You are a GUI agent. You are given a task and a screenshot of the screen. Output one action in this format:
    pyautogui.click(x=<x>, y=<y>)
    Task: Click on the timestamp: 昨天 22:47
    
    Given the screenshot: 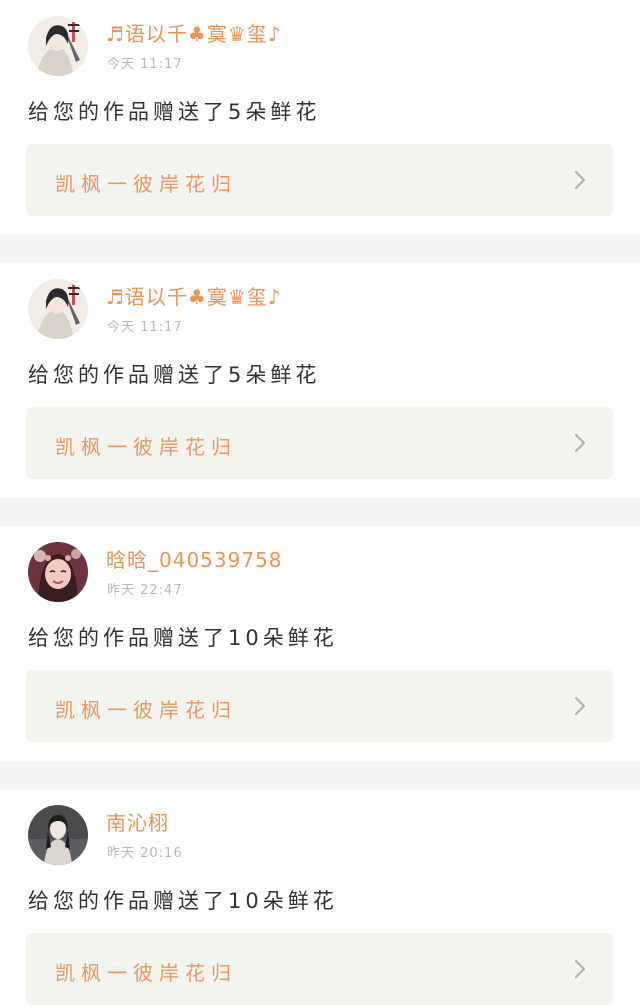 What is the action you would take?
    pyautogui.click(x=145, y=590)
    